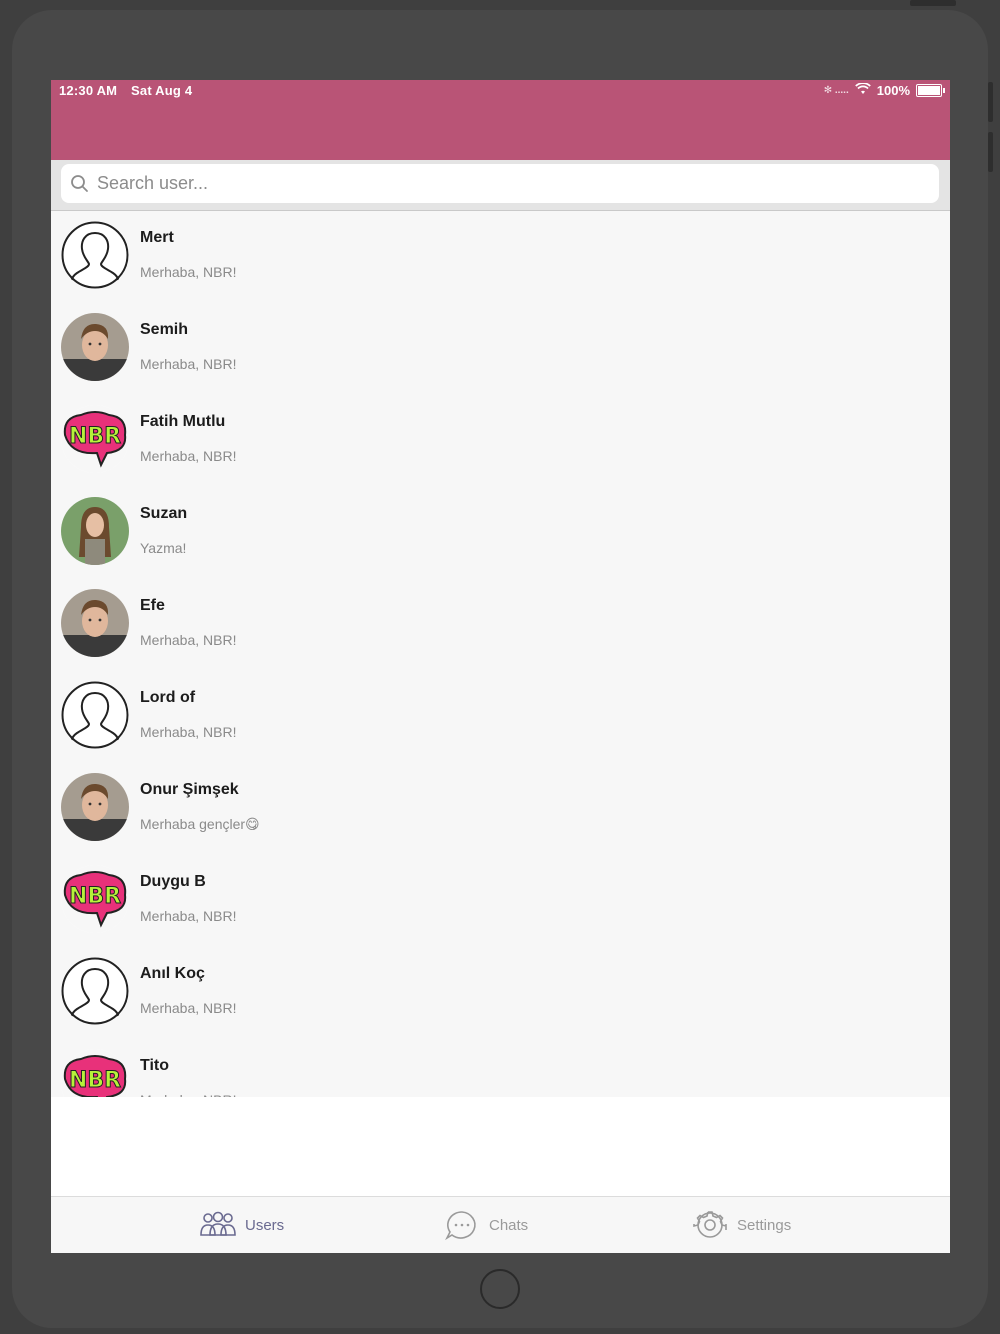 This screenshot has height=1334, width=1000. What do you see at coordinates (500, 809) in the screenshot?
I see `user-row: Onur Şimşek Merhaba gençler😋` at bounding box center [500, 809].